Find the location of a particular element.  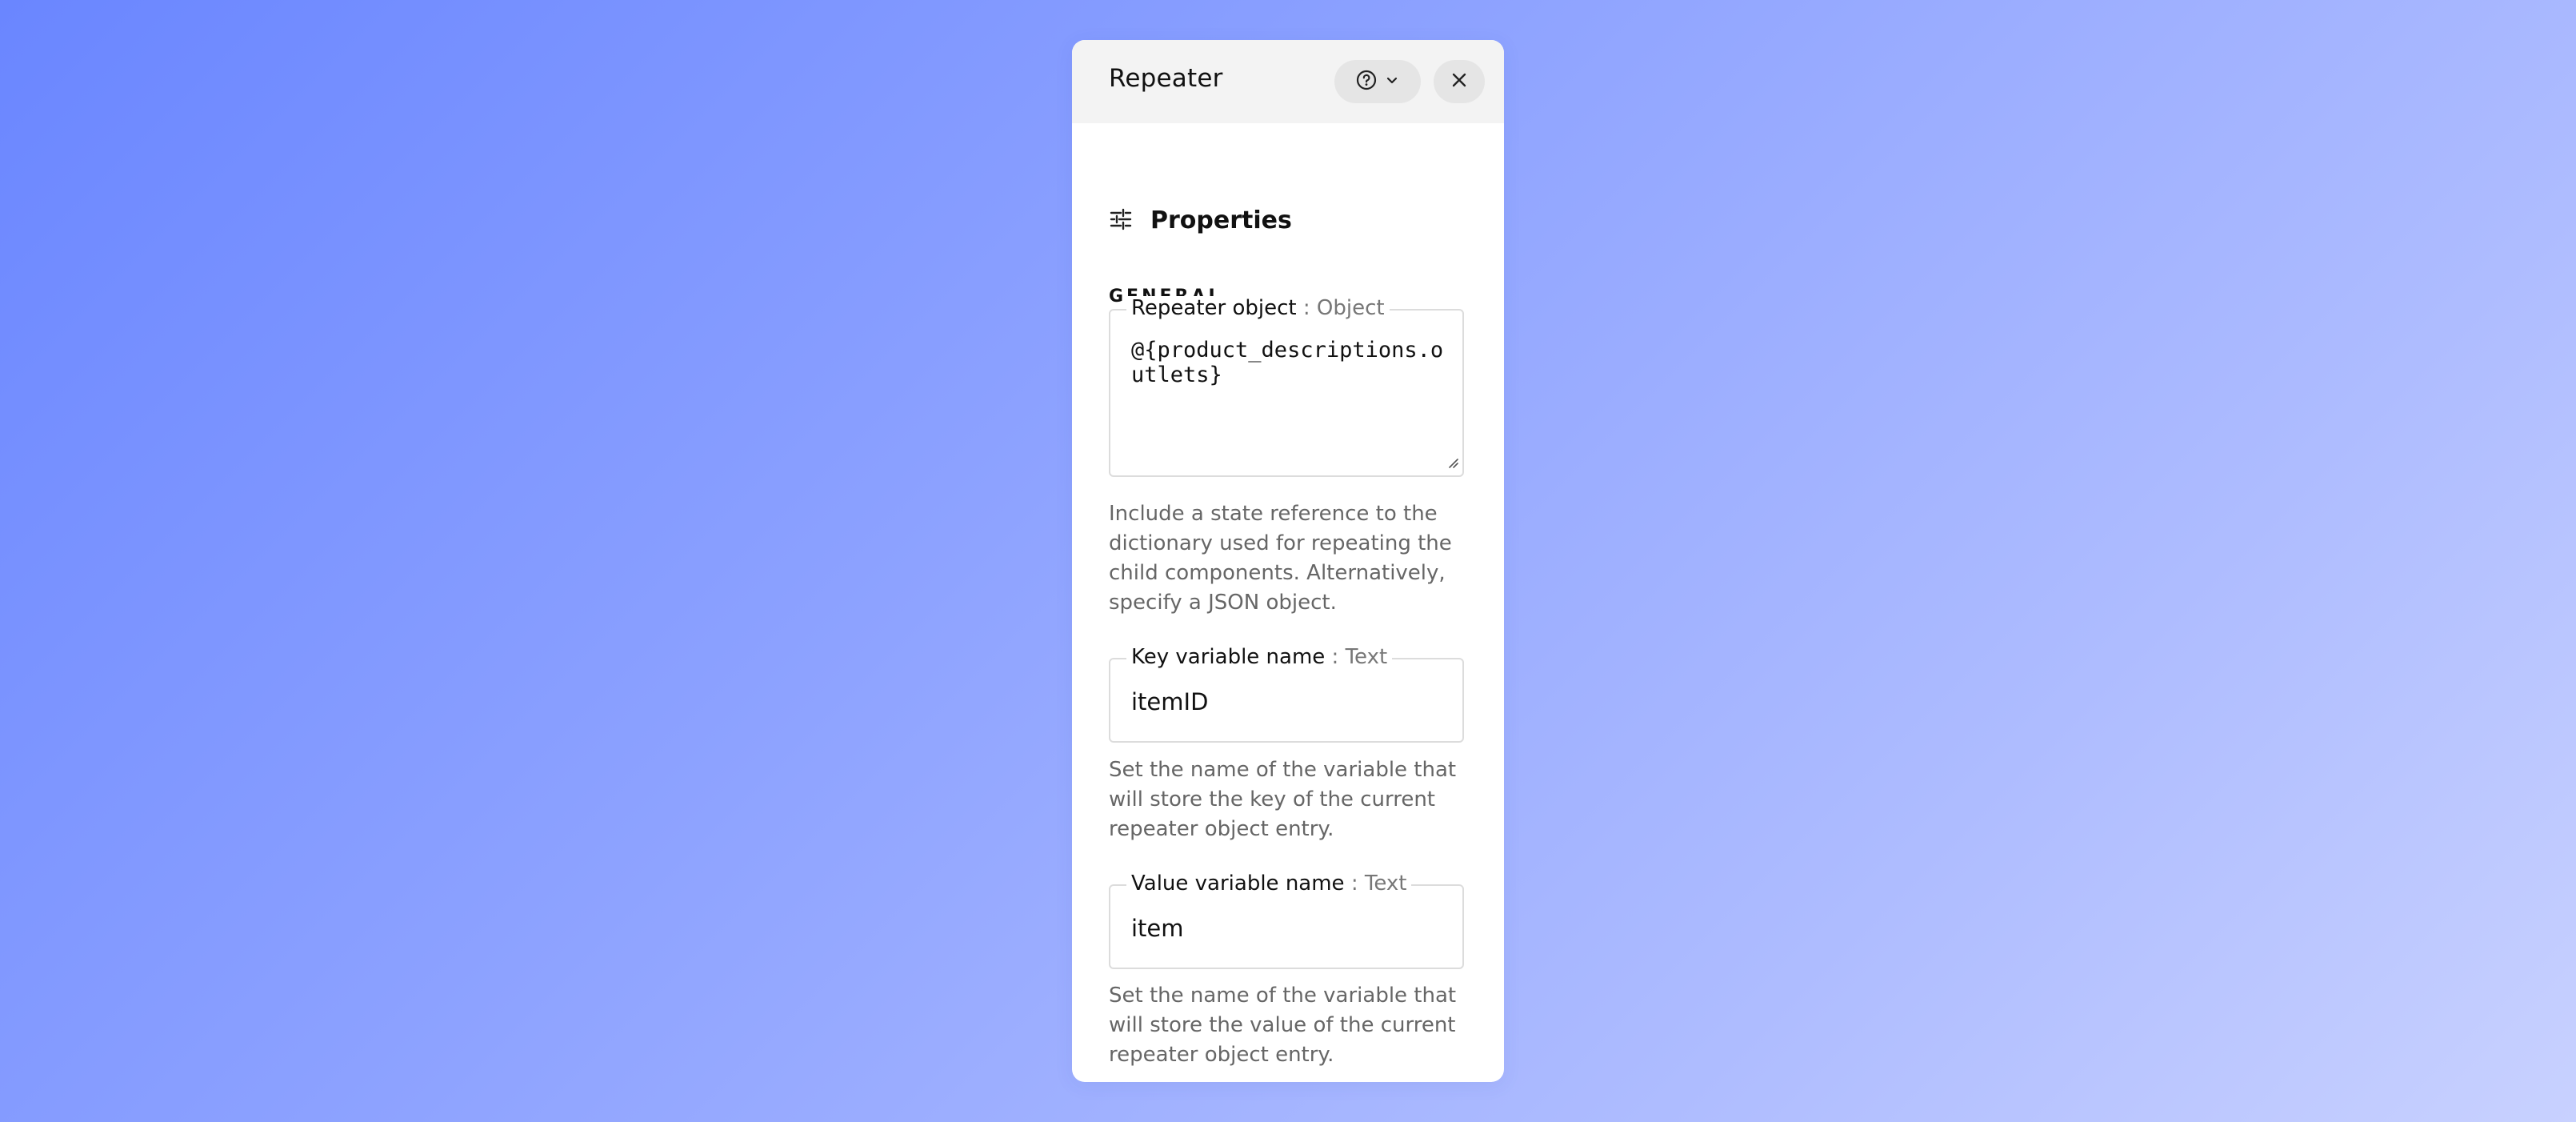

field-label: Key variable name is located at coordinates (1228, 657).